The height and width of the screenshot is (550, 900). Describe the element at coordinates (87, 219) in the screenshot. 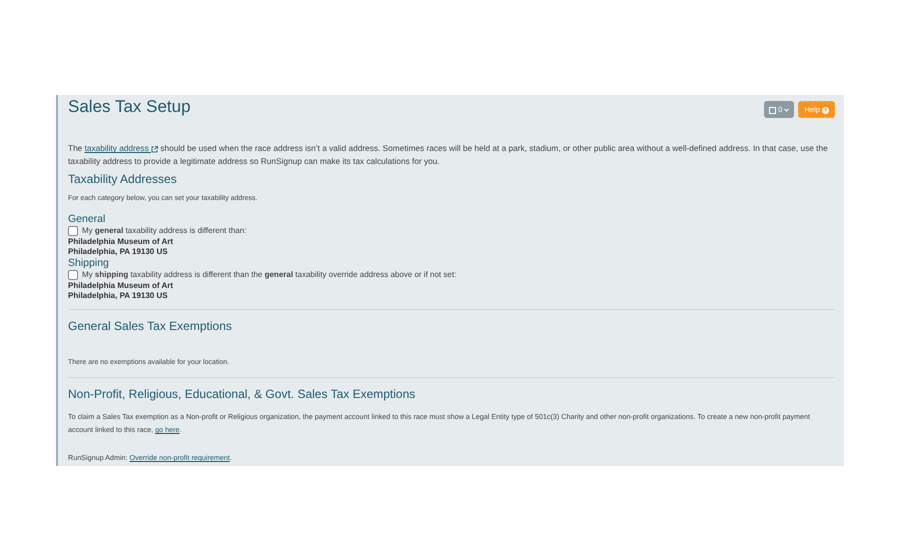

I see `category-heading: General` at that location.